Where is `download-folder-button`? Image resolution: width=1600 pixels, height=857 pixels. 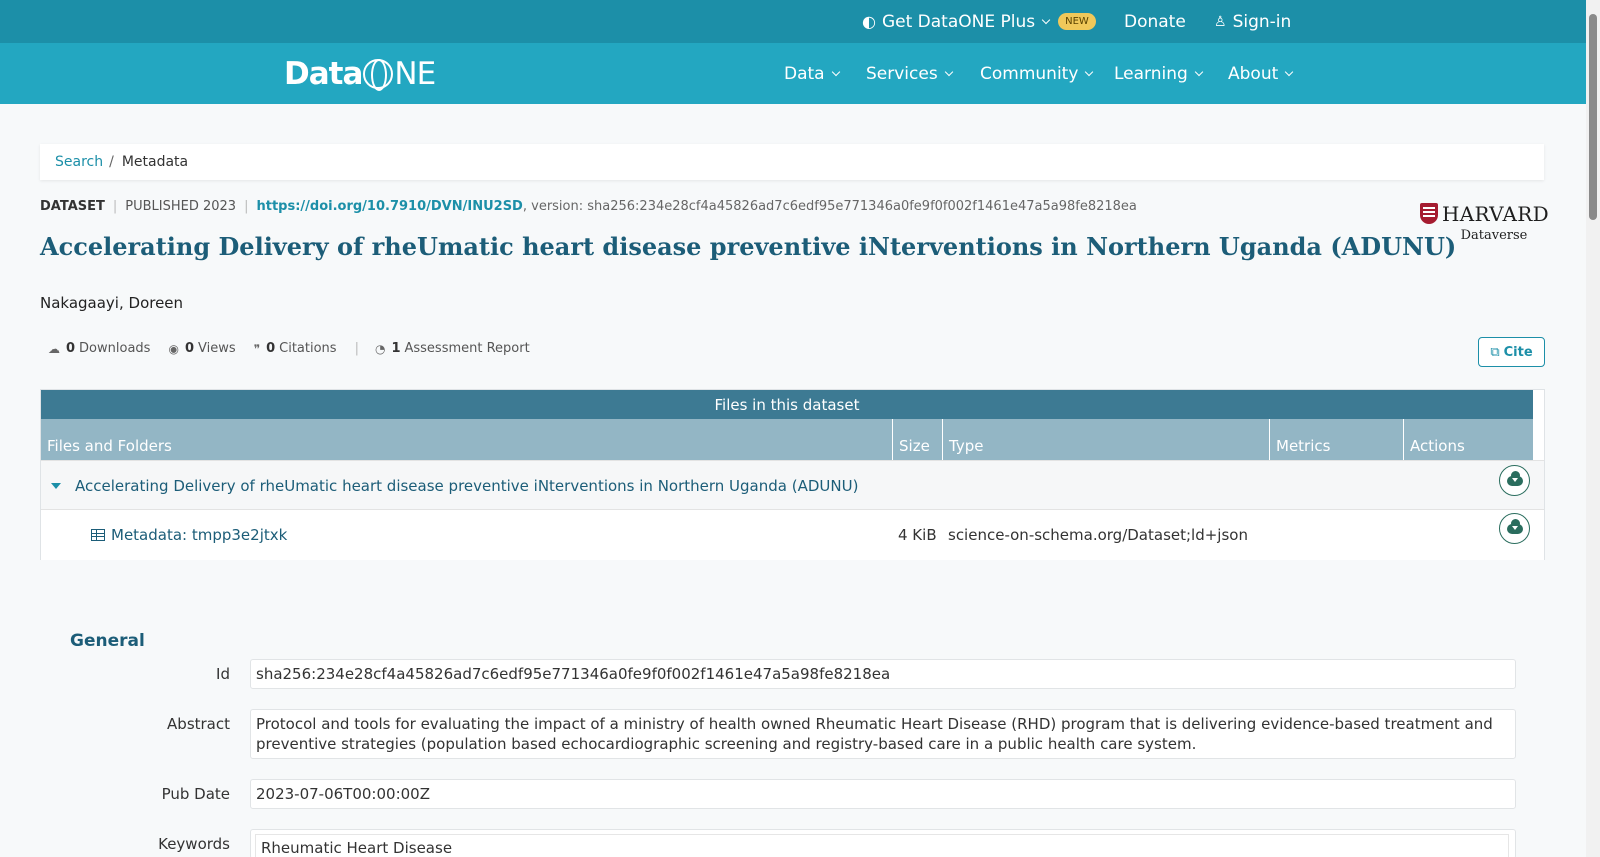
download-folder-button is located at coordinates (1514, 480).